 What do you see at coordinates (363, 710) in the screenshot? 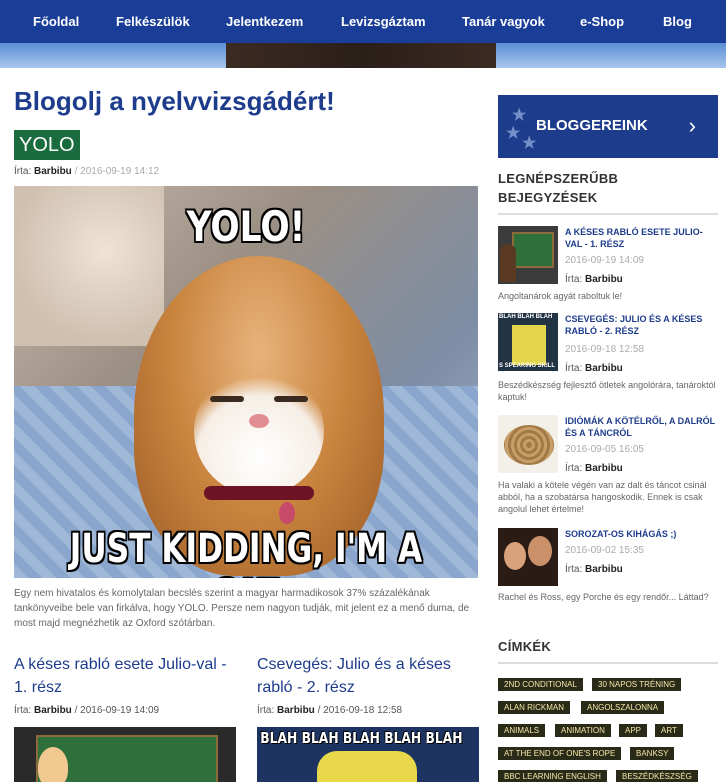
I see `post-card-date: 2016-09-18 12:58` at bounding box center [363, 710].